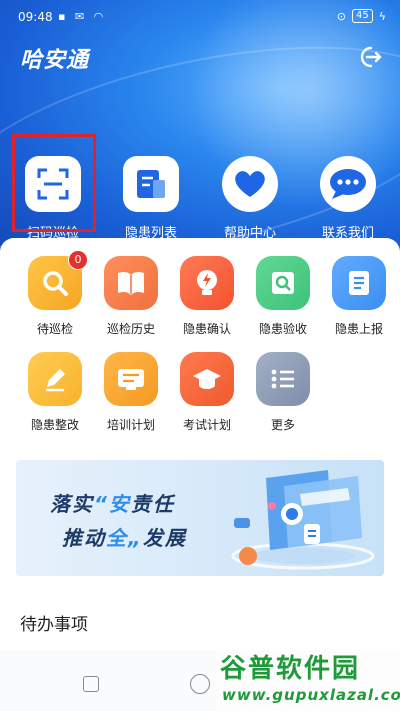 This screenshot has width=400, height=711. What do you see at coordinates (359, 283) in the screenshot?
I see `report-icon` at bounding box center [359, 283].